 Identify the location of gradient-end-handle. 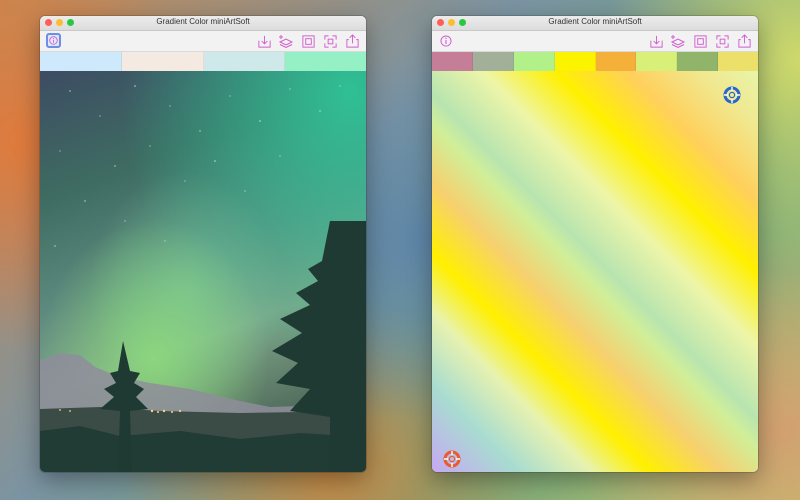
(732, 95).